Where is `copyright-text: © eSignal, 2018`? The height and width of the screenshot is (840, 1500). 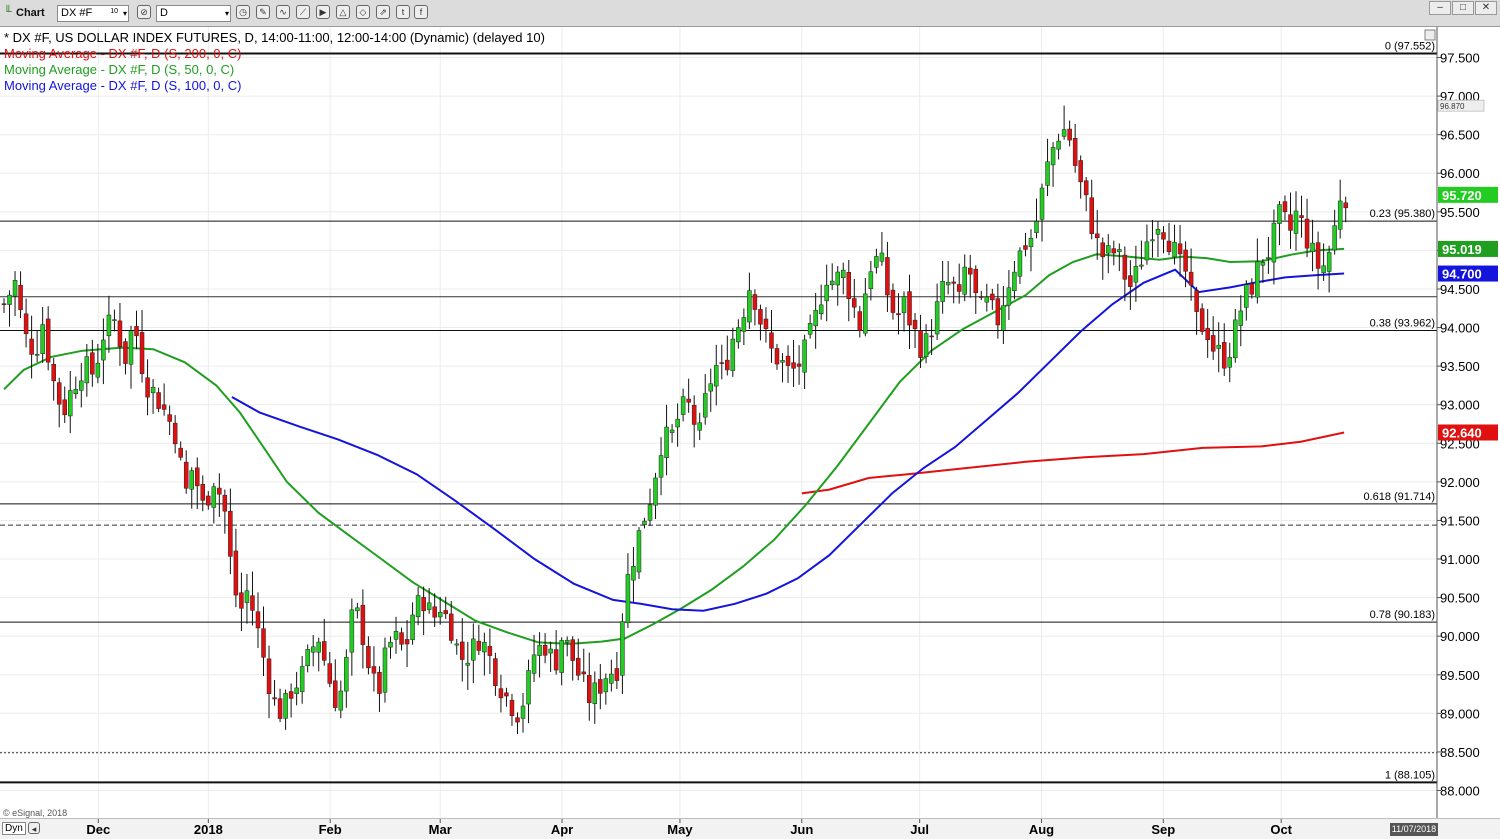 copyright-text: © eSignal, 2018 is located at coordinates (35, 813).